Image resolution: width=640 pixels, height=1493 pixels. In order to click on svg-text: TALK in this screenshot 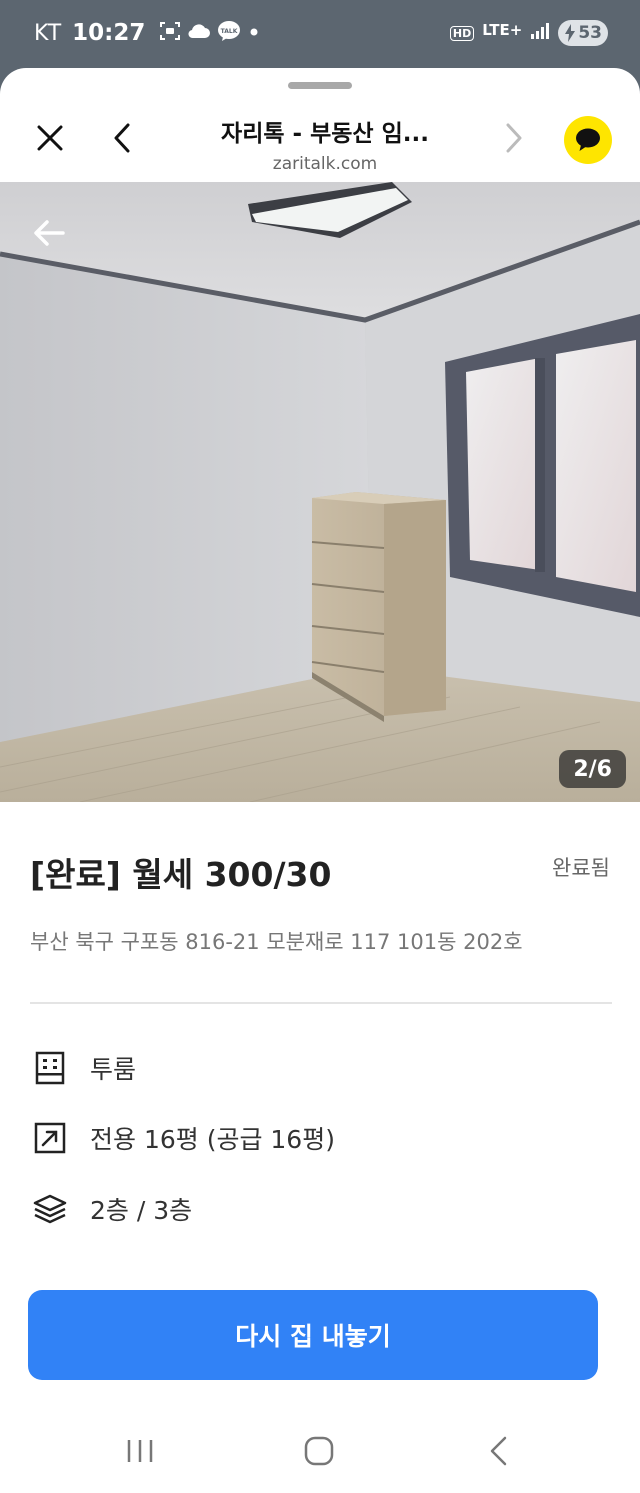, I will do `click(229, 31)`.